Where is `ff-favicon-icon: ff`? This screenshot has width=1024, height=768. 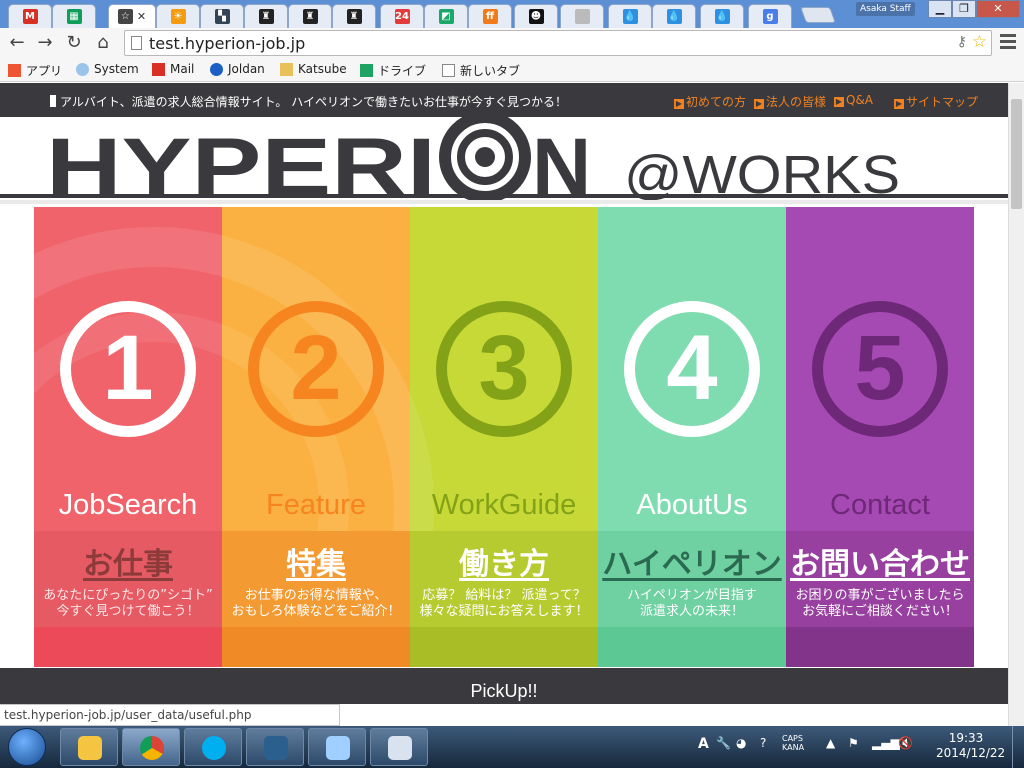
ff-favicon-icon: ff is located at coordinates (490, 16).